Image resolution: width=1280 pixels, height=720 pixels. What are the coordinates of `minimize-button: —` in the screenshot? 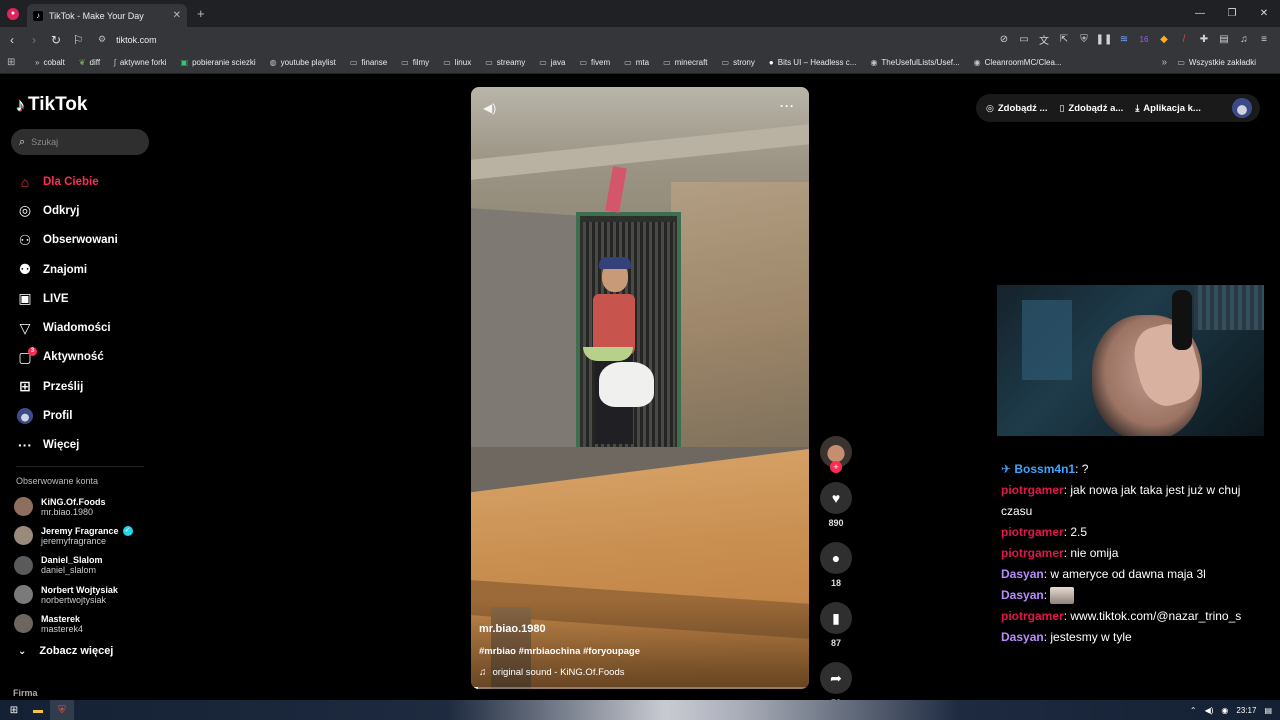 It's located at (1200, 13).